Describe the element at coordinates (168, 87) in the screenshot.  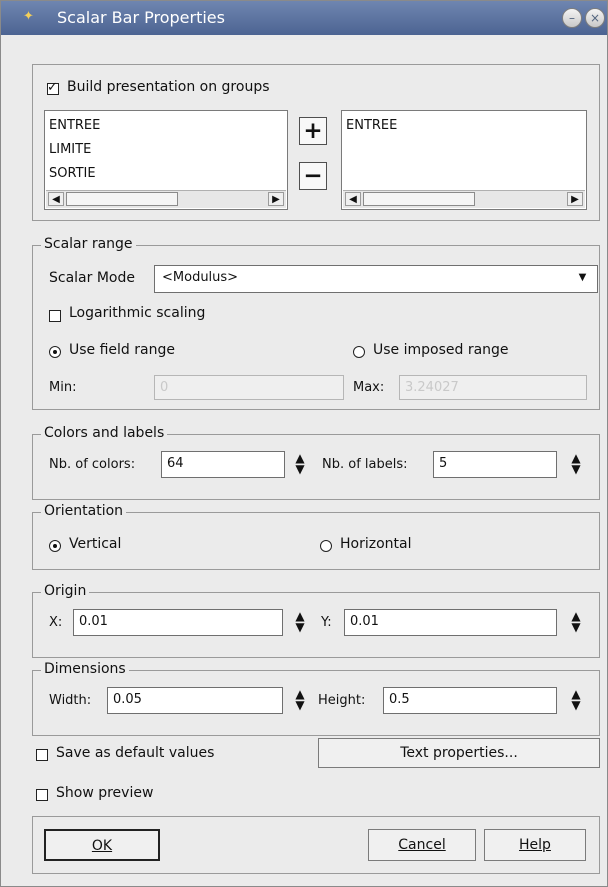
I see `build-presentation-label: Build presentation on groups` at that location.